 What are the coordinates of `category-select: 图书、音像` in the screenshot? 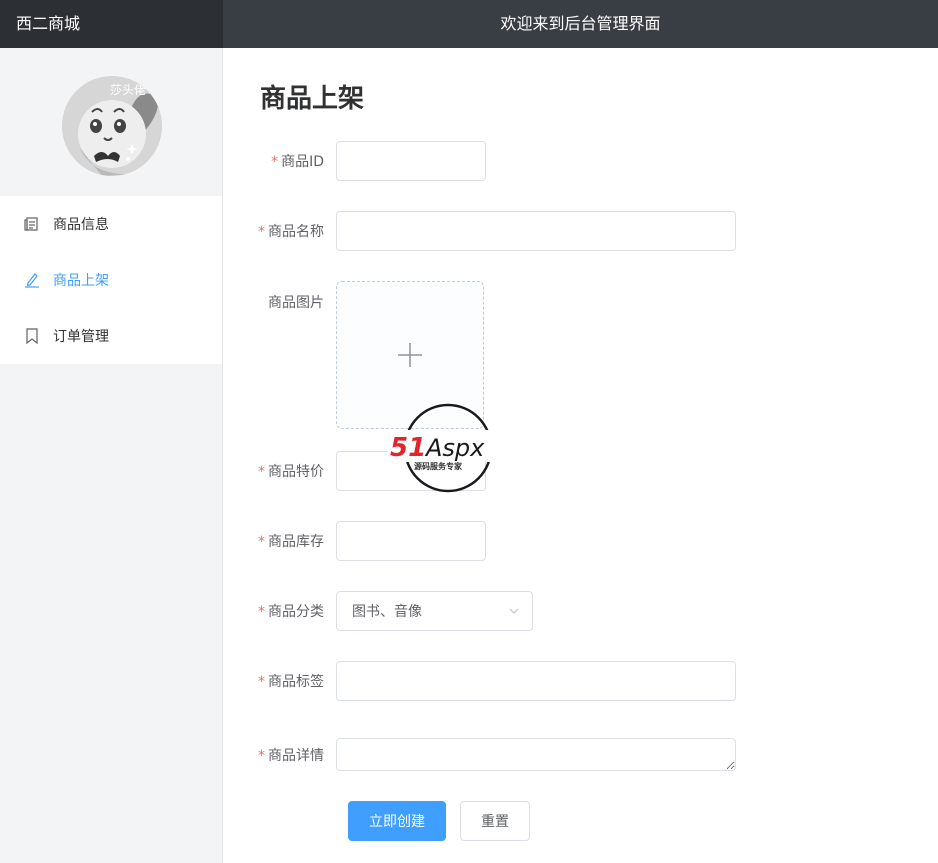 It's located at (434, 611).